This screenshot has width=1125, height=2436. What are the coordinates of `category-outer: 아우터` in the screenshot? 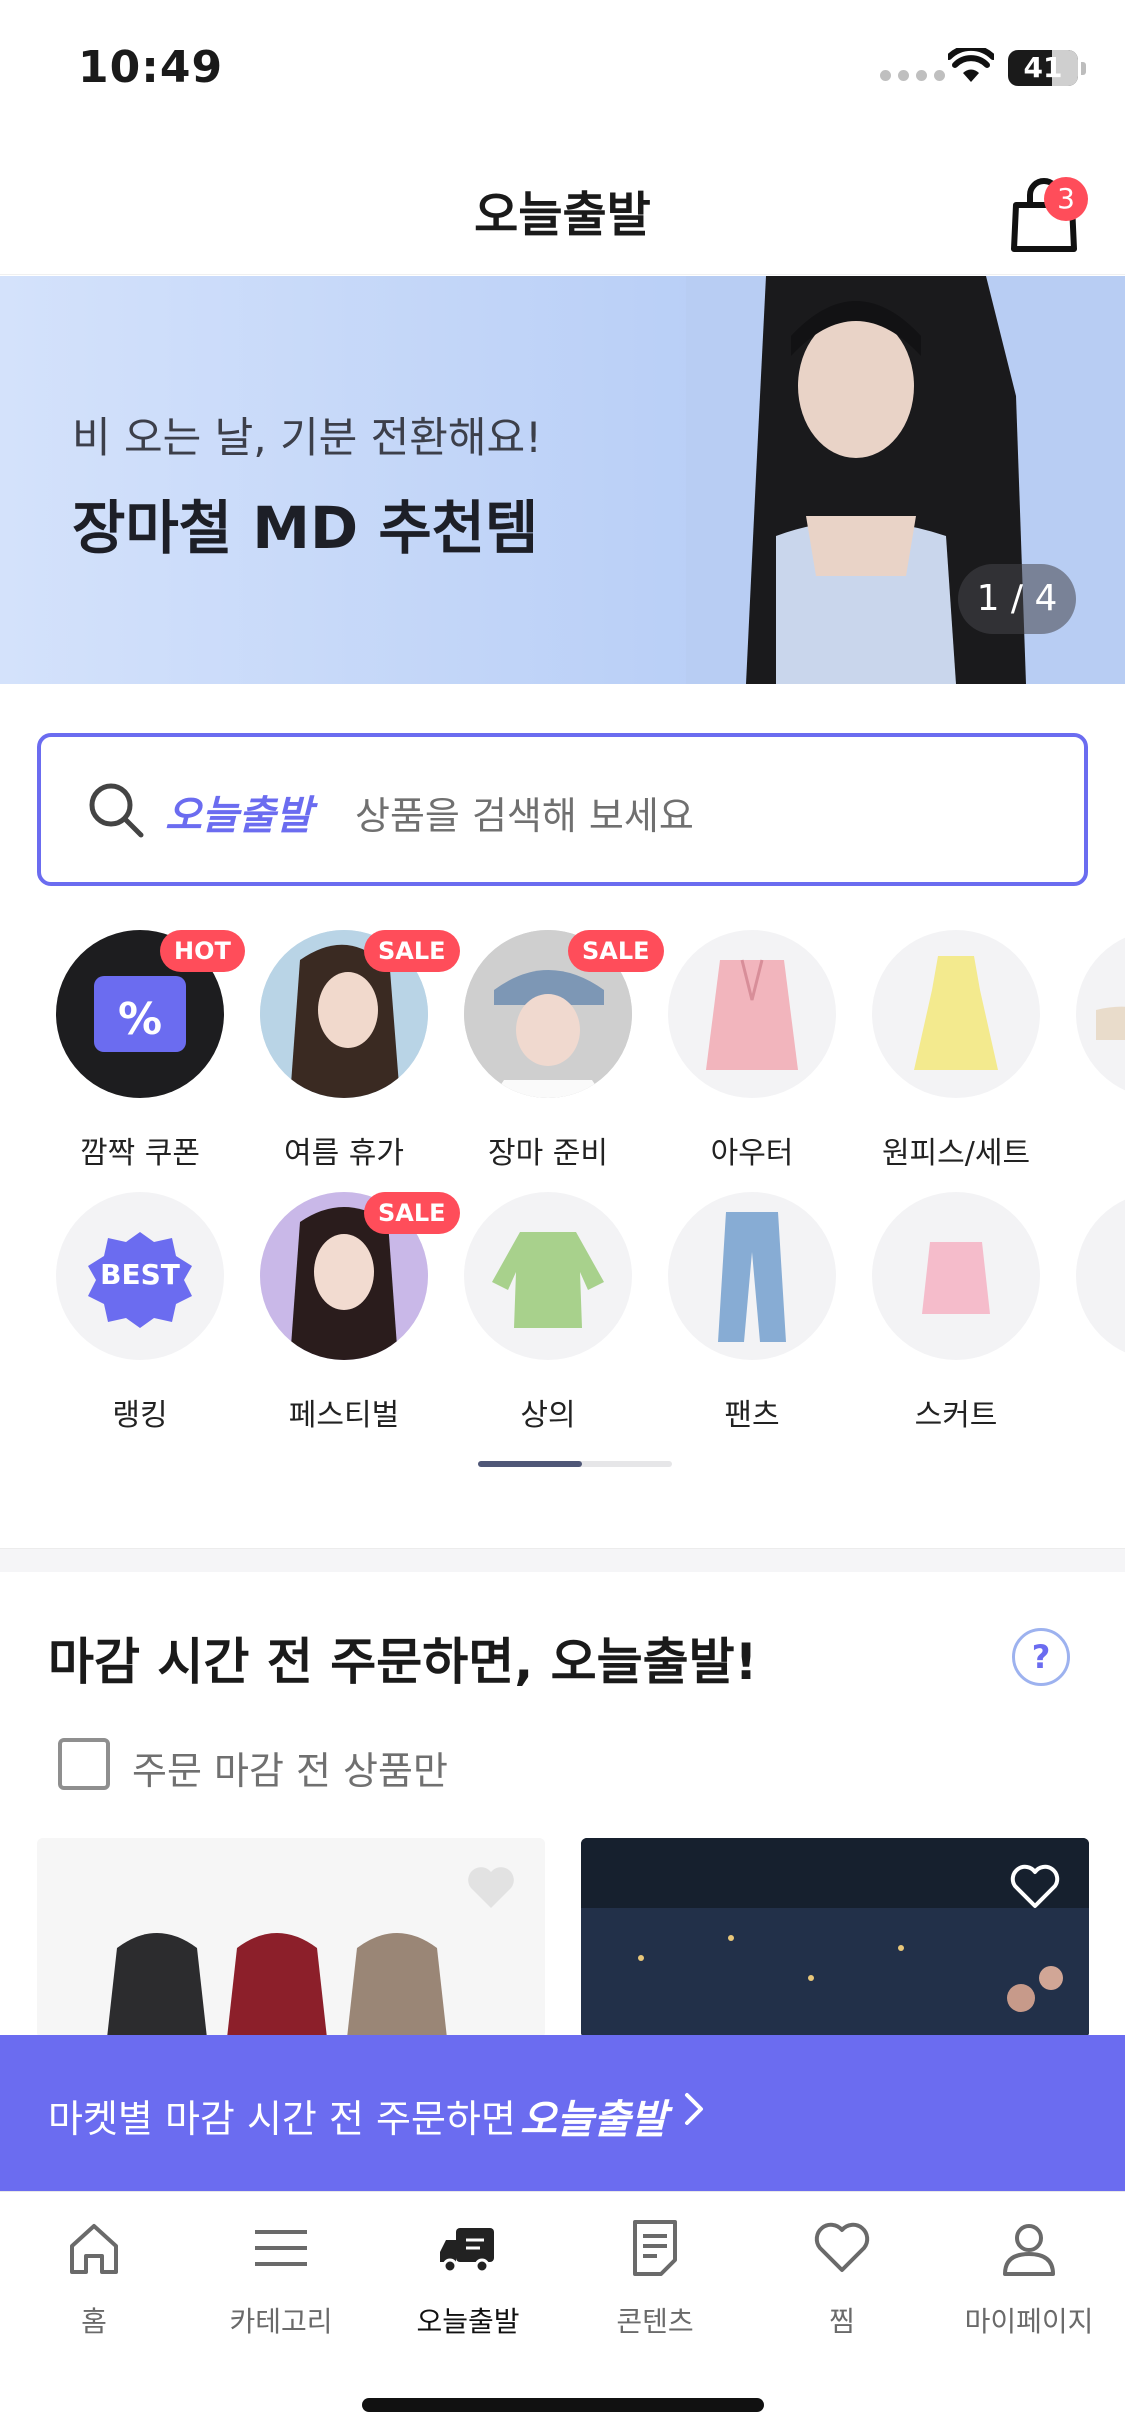 It's located at (752, 1050).